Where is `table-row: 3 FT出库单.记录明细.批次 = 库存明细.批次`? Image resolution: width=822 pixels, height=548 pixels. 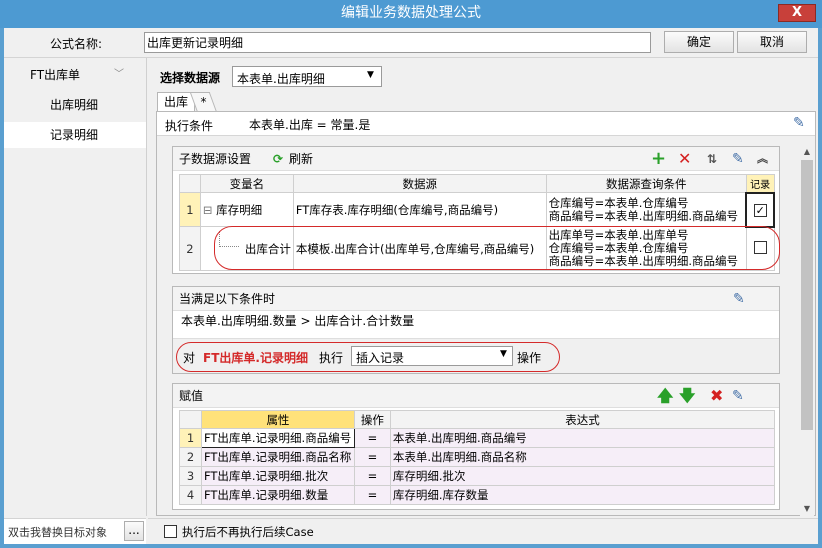 table-row: 3 FT出库单.记录明细.批次 = 库存明细.批次 is located at coordinates (477, 476).